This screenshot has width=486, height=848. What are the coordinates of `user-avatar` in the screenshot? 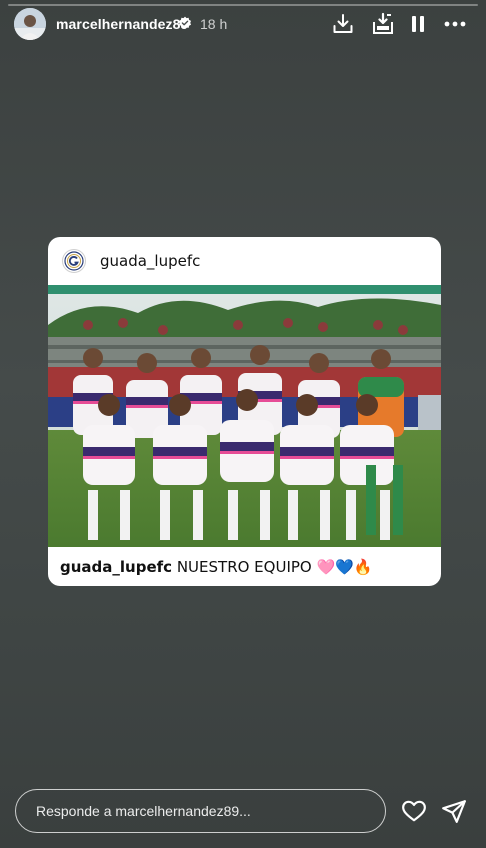 It's located at (30, 24).